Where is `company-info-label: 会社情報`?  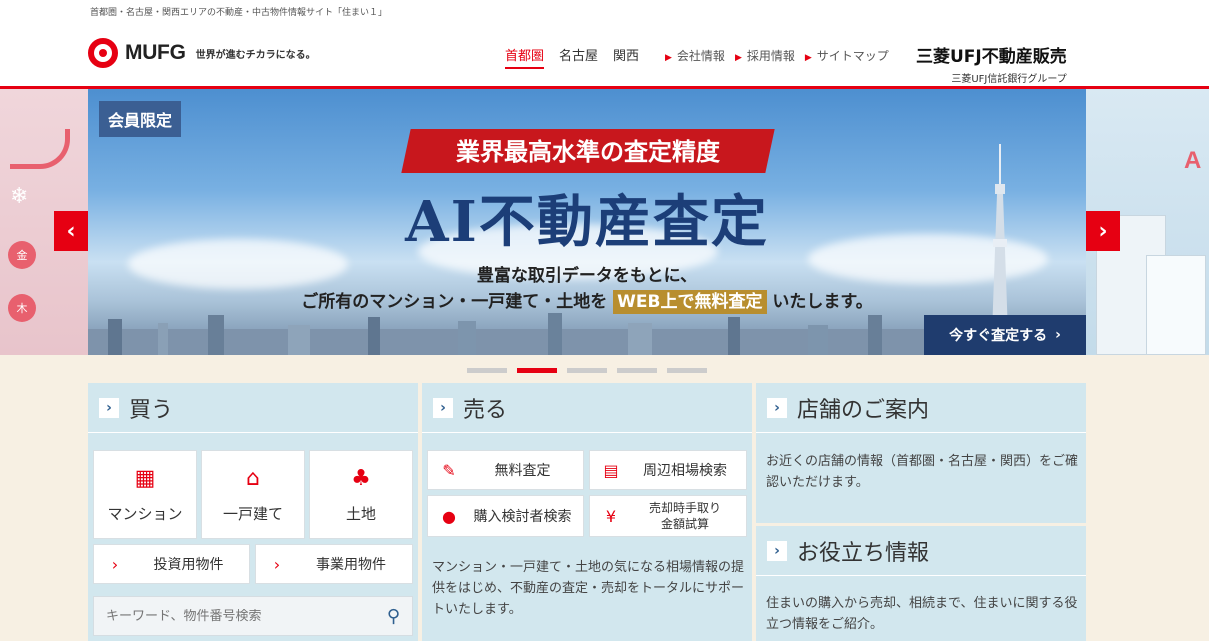
company-info-label: 会社情報 is located at coordinates (700, 56).